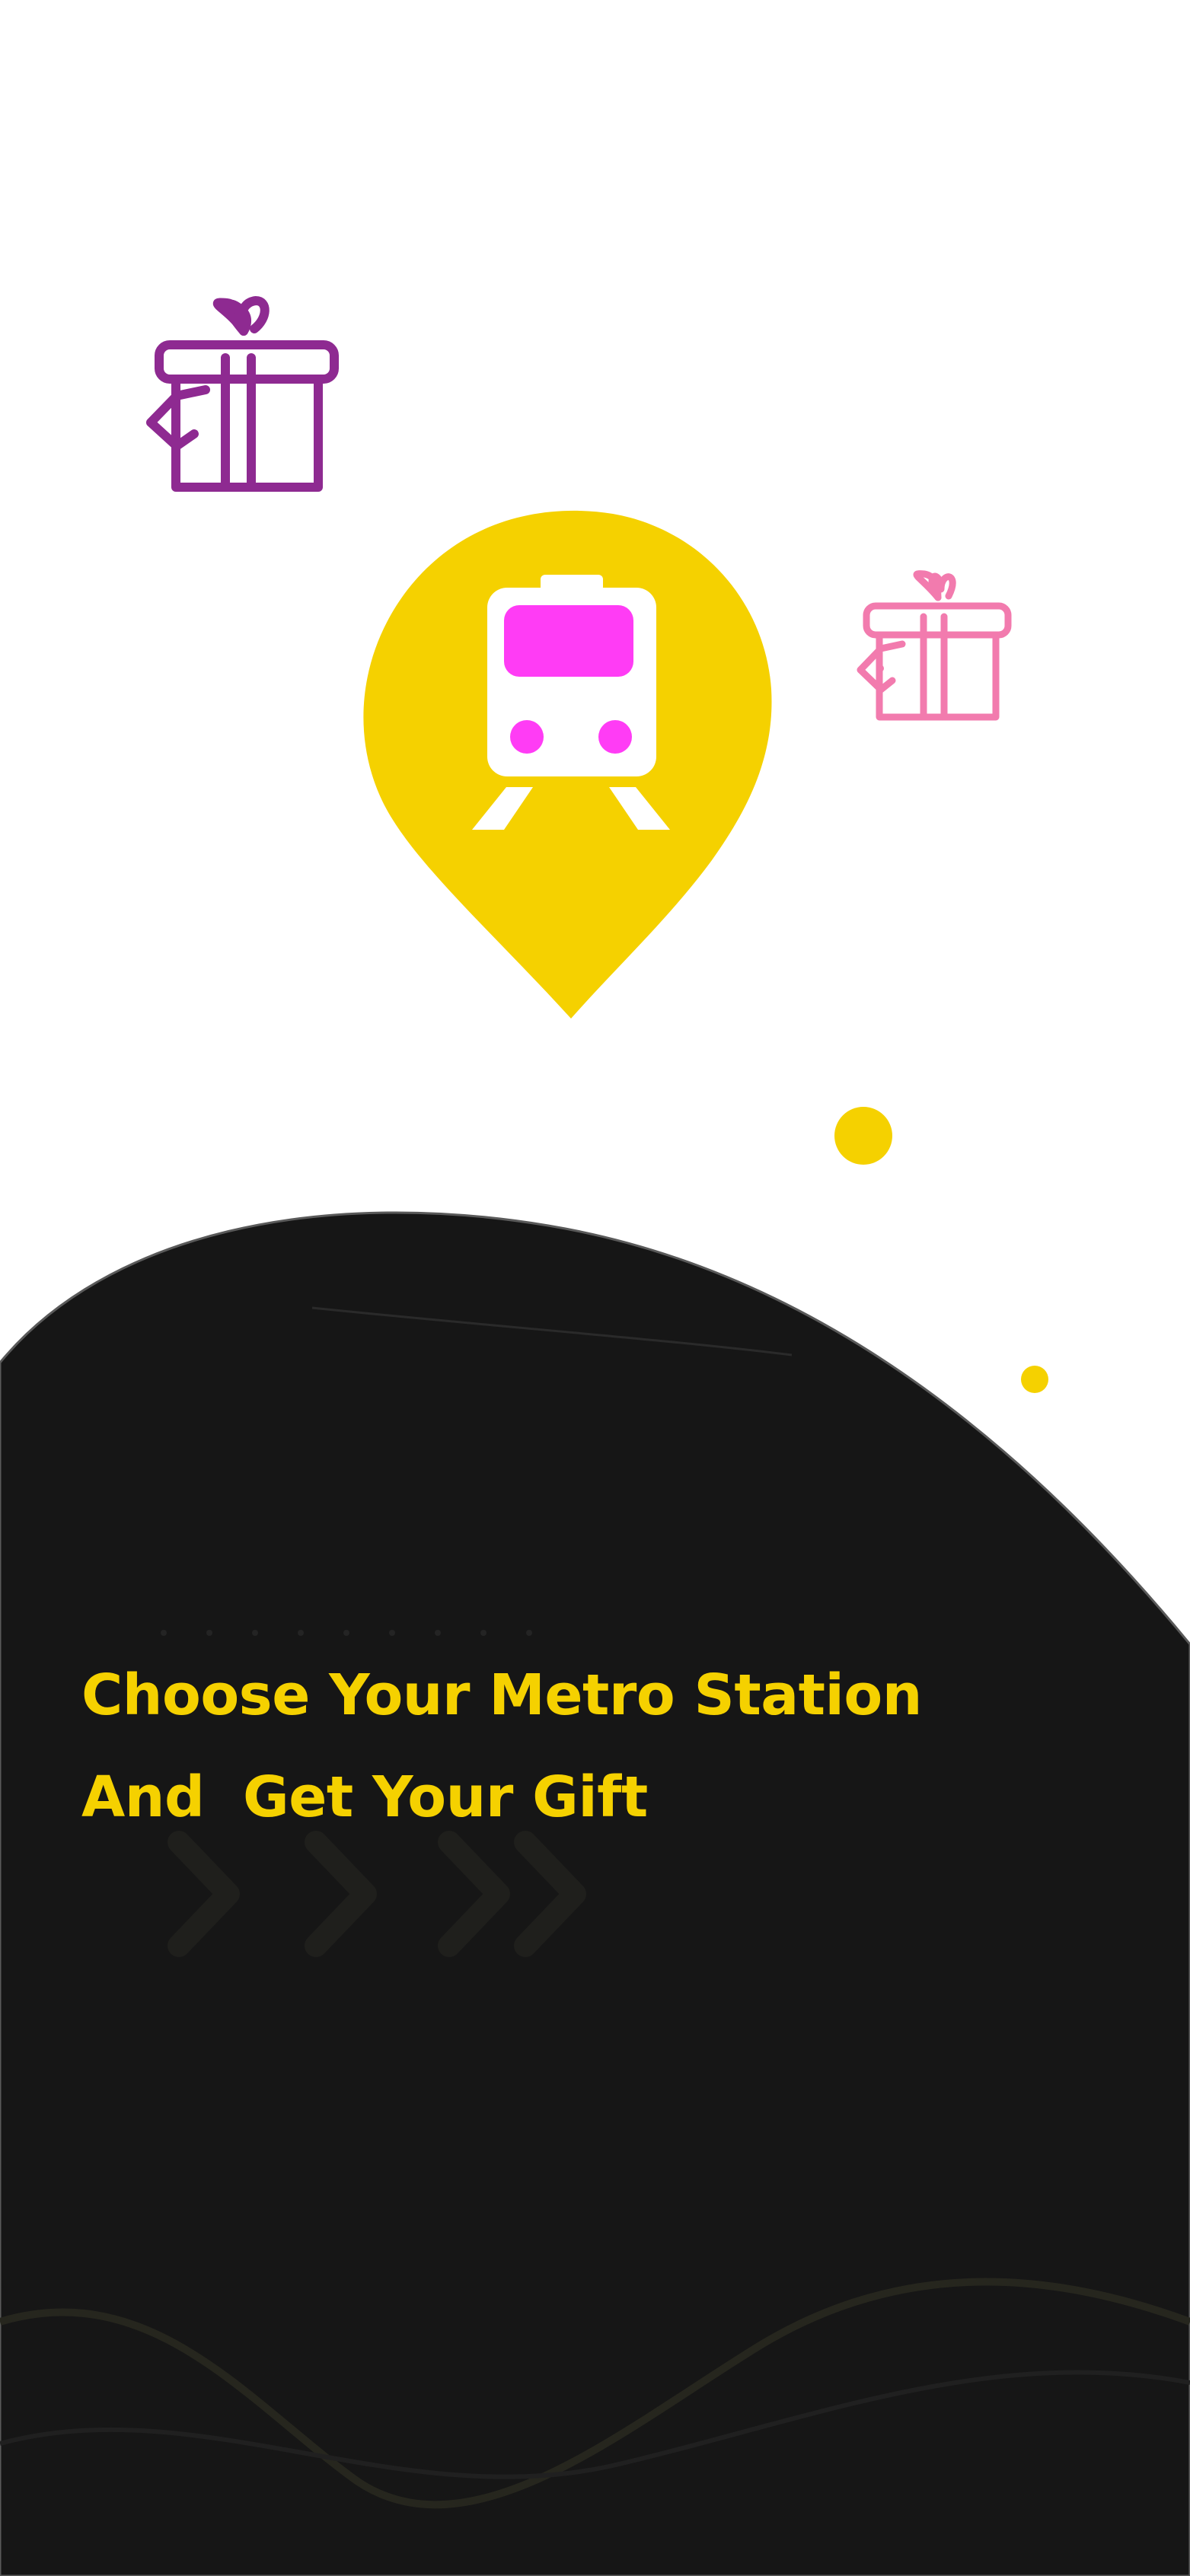 The height and width of the screenshot is (2576, 1190). Describe the element at coordinates (502, 1696) in the screenshot. I see `headline-line-1: Choose Your Metro Station` at that location.